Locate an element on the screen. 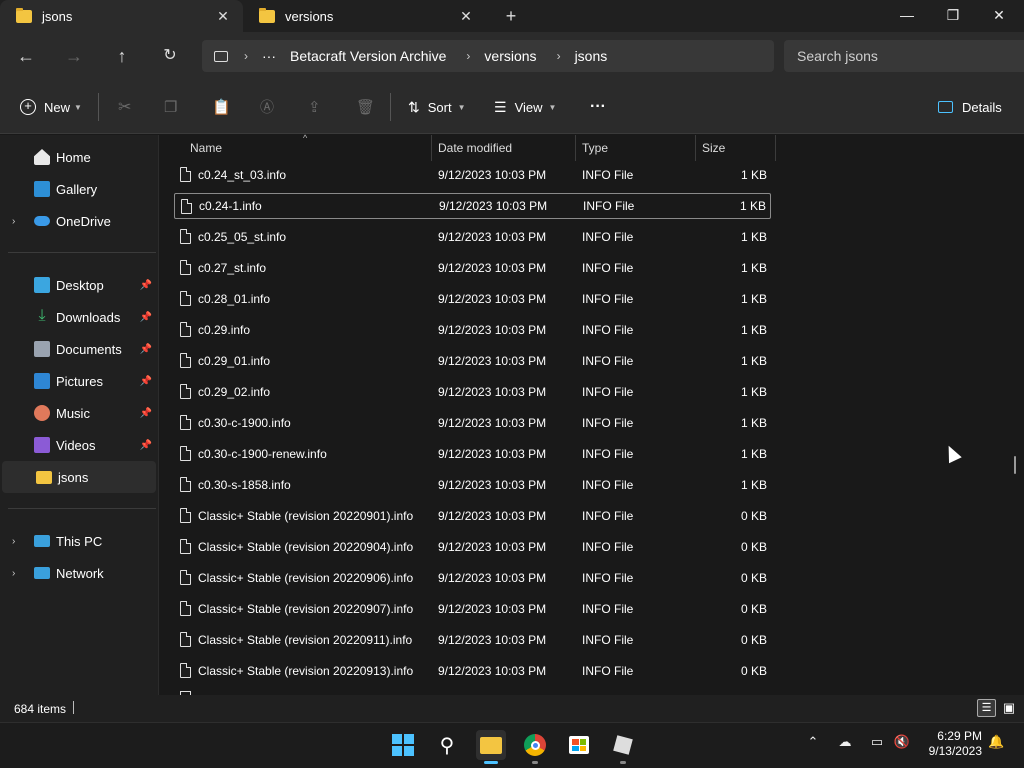 Image resolution: width=1024 pixels, height=768 pixels. onedrive-tray-icon: ☁ is located at coordinates (845, 744).